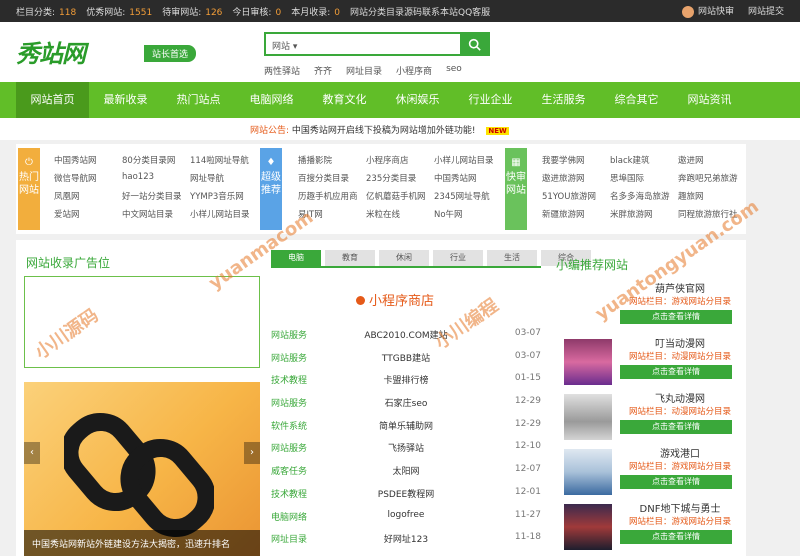 This screenshot has width=800, height=556. What do you see at coordinates (323, 70) in the screenshot?
I see `quick-link: 齐齐` at bounding box center [323, 70].